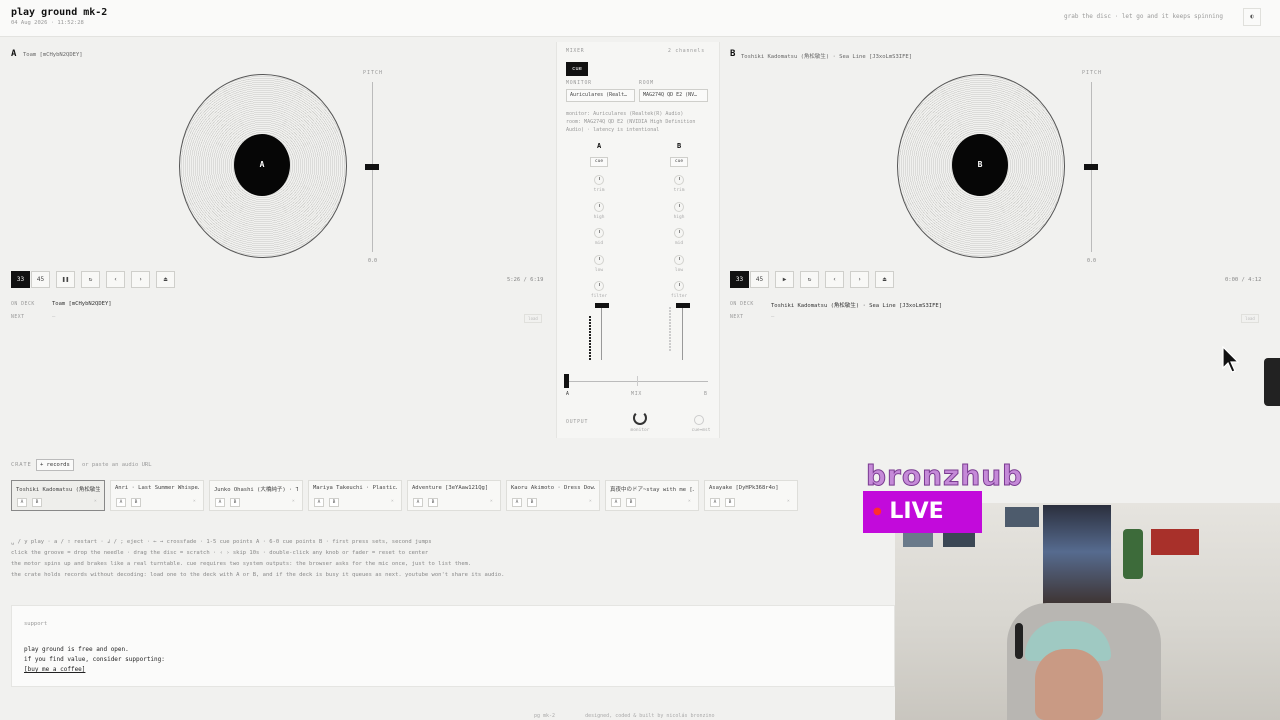 Image resolution: width=1280 pixels, height=720 pixels. Describe the element at coordinates (1252, 17) in the screenshot. I see `theme-toggle-icon: ◐` at that location.